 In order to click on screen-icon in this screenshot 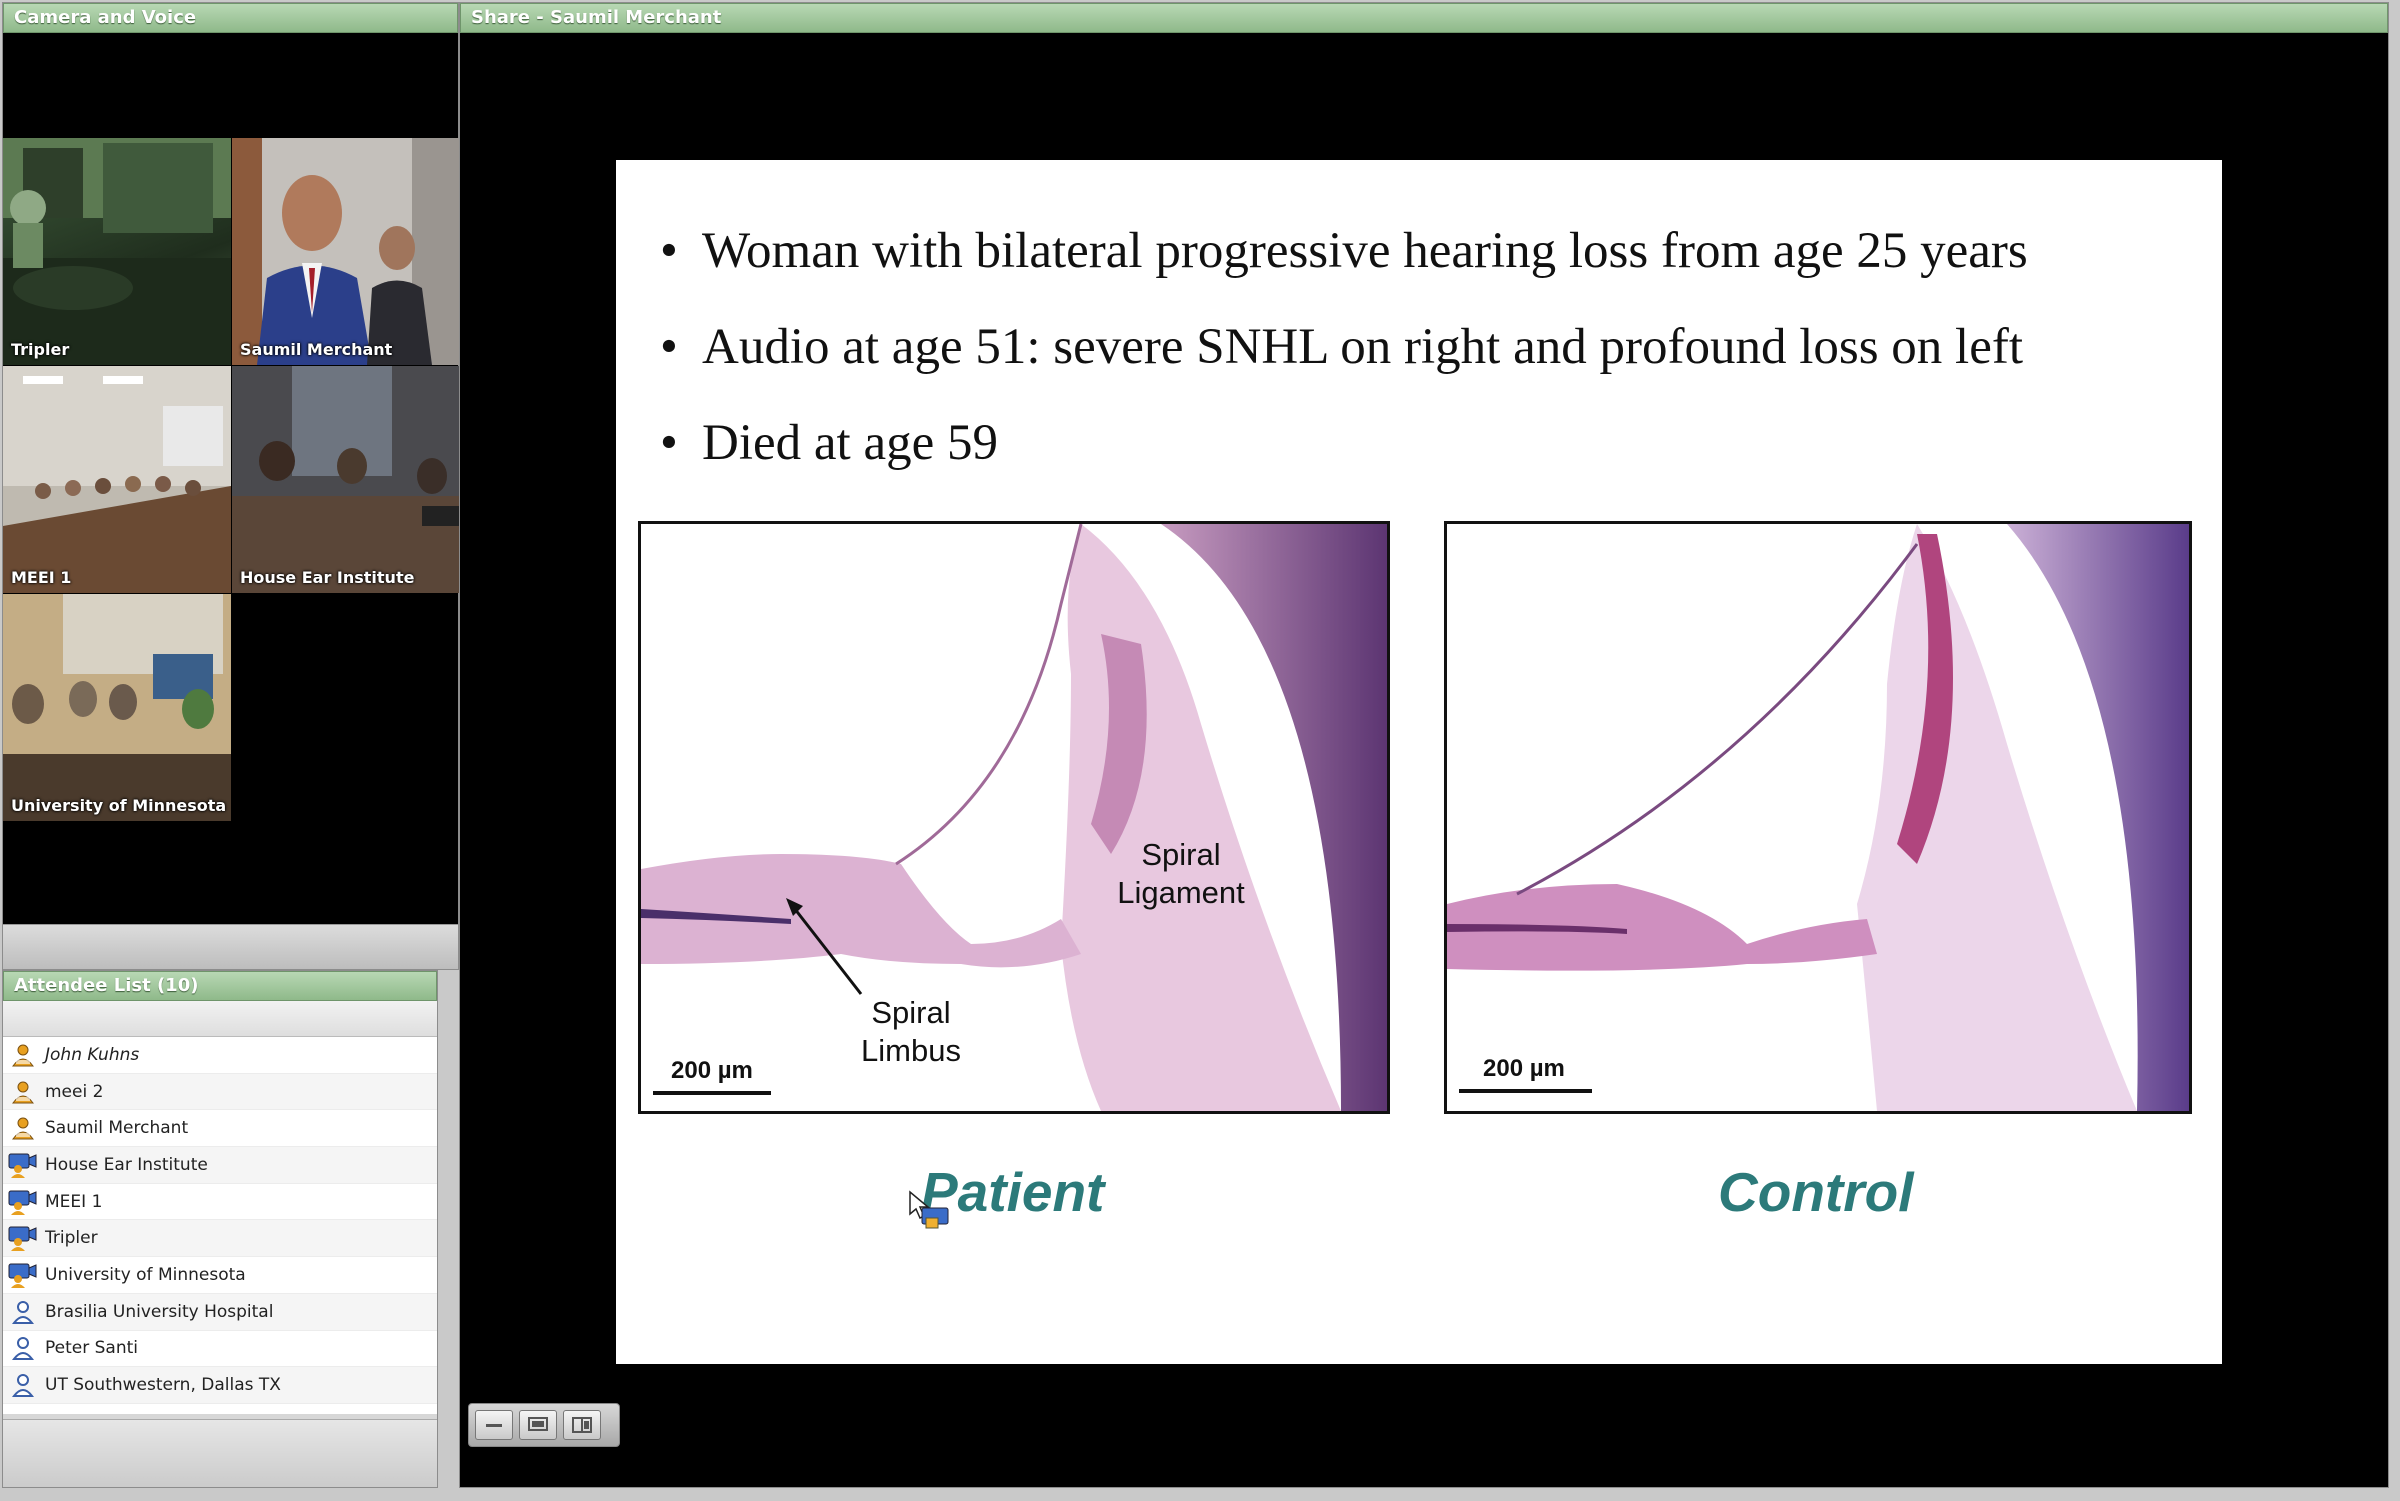, I will do `click(538, 1424)`.